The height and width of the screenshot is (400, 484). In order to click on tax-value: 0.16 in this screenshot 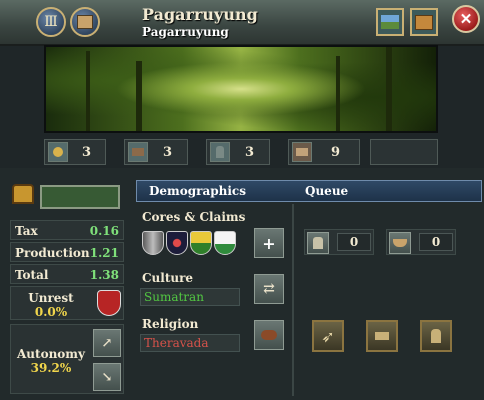, I will do `click(104, 231)`.